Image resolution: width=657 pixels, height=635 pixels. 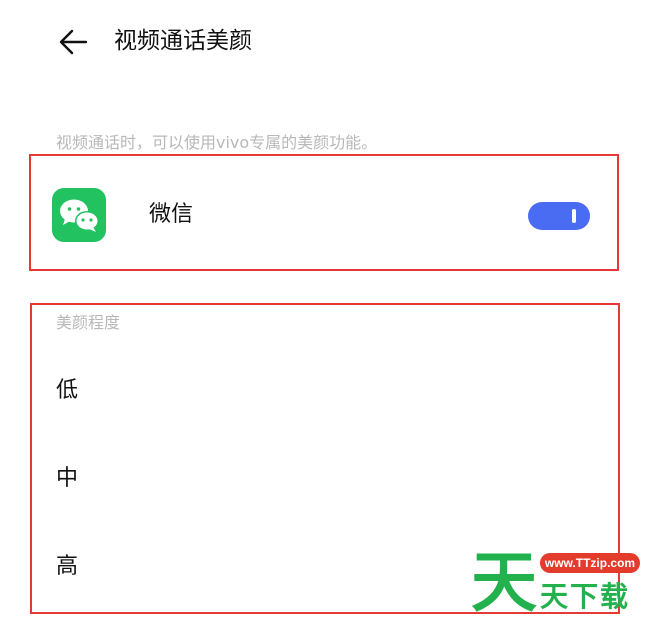 I want to click on back-button, so click(x=78, y=42).